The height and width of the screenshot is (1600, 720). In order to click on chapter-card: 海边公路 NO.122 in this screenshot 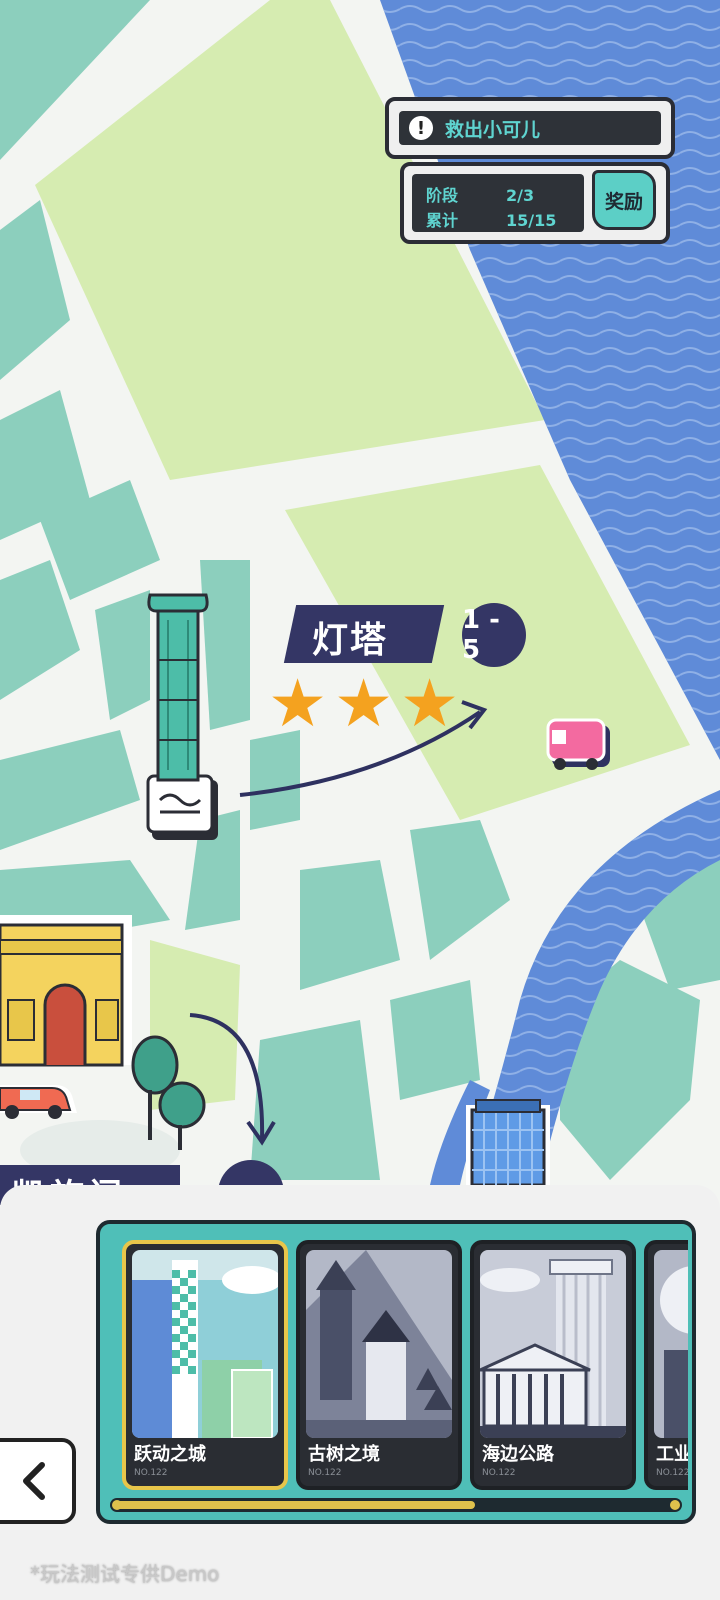, I will do `click(553, 1365)`.